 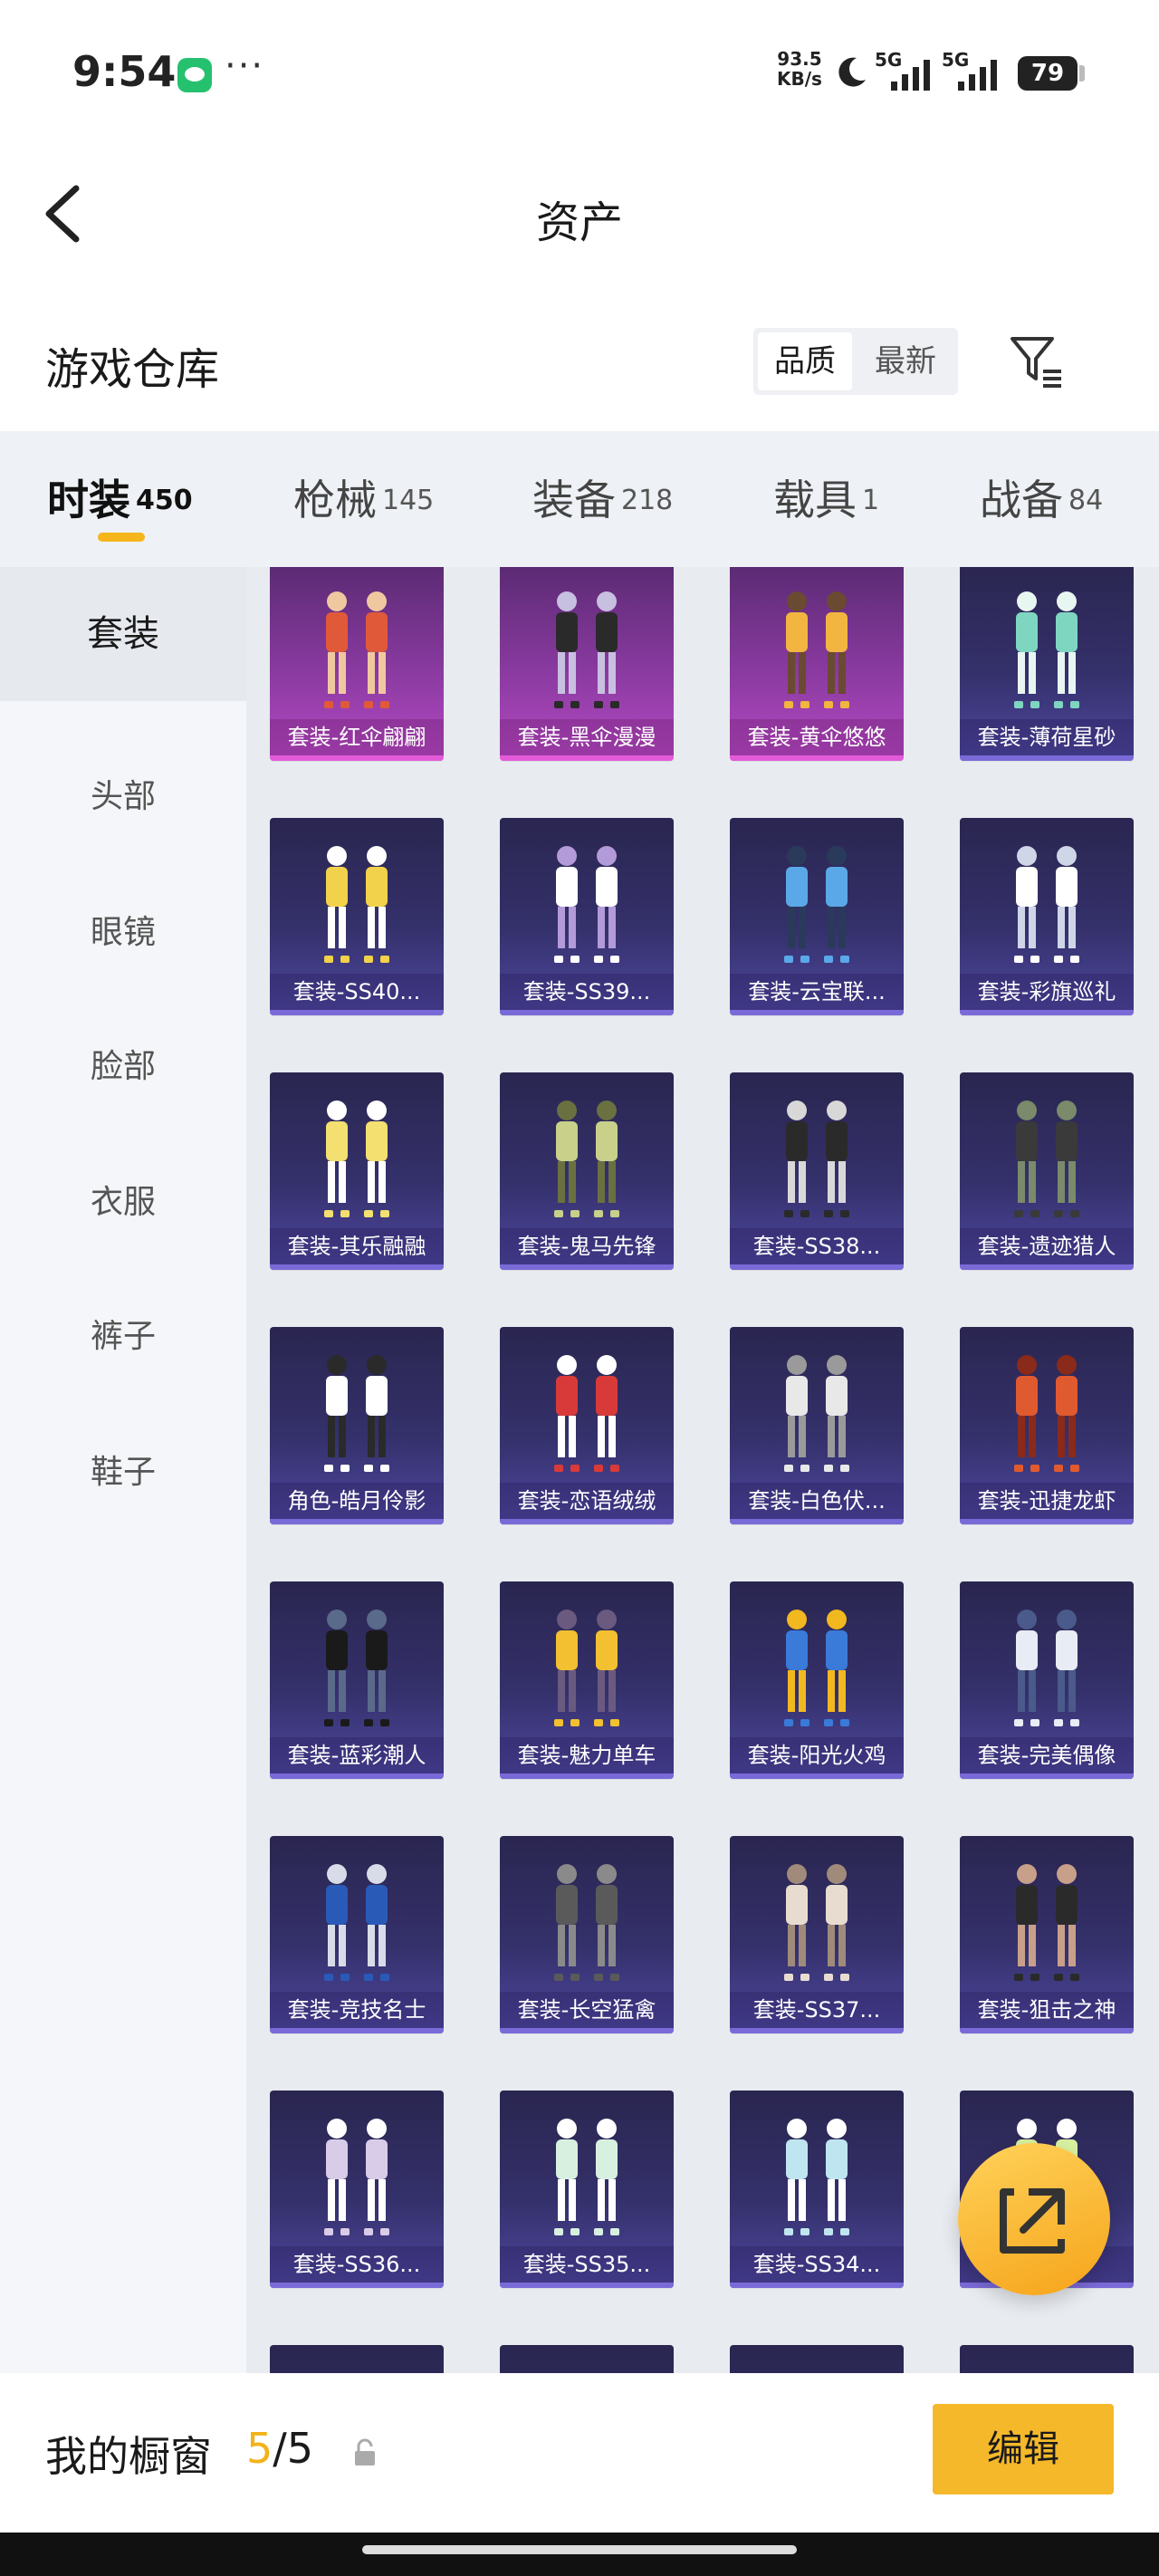 I want to click on category-tabs: 时装 450 枪械 145 装备 218 载具 1 战备 84, so click(x=579, y=499).